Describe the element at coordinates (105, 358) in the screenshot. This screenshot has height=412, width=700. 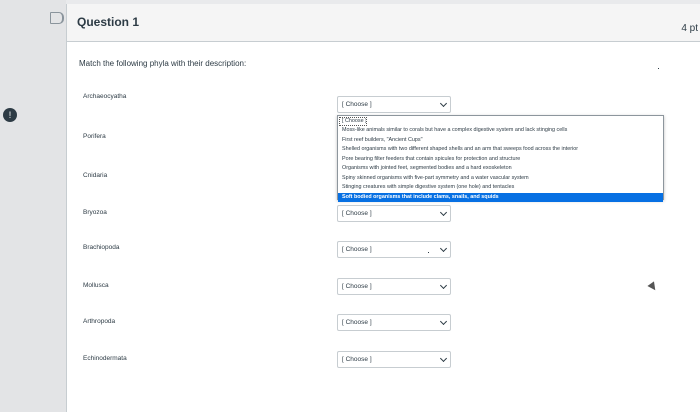
I see `term-label-echinodermata: Echinodermata` at that location.